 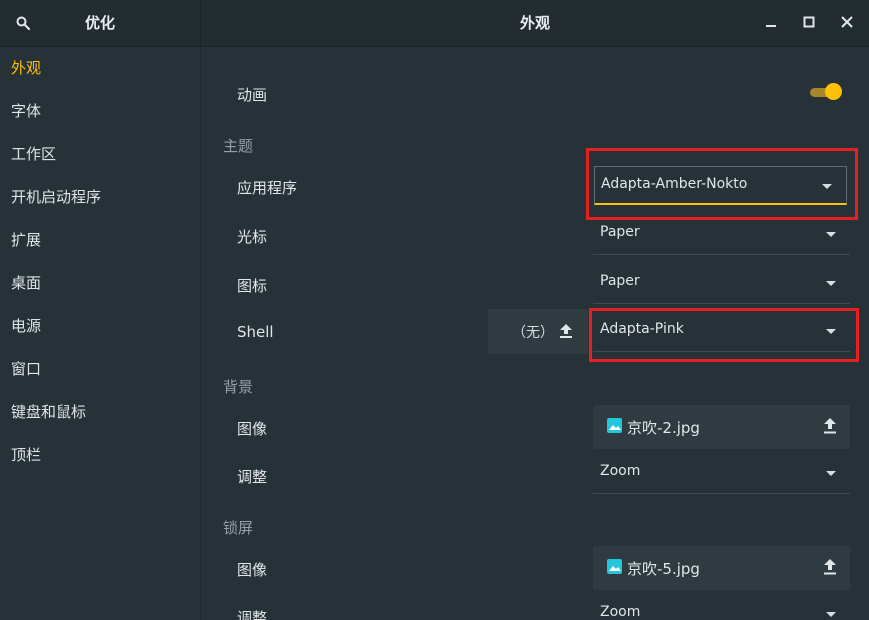 I want to click on sidebar-item-top-bar: 顶栏, so click(x=100, y=455).